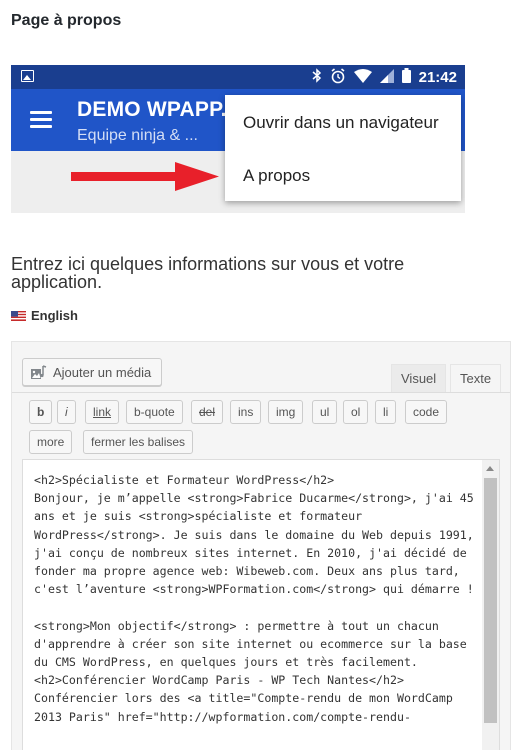 This screenshot has height=750, width=520. Describe the element at coordinates (476, 378) in the screenshot. I see `tab-text: Texte` at that location.